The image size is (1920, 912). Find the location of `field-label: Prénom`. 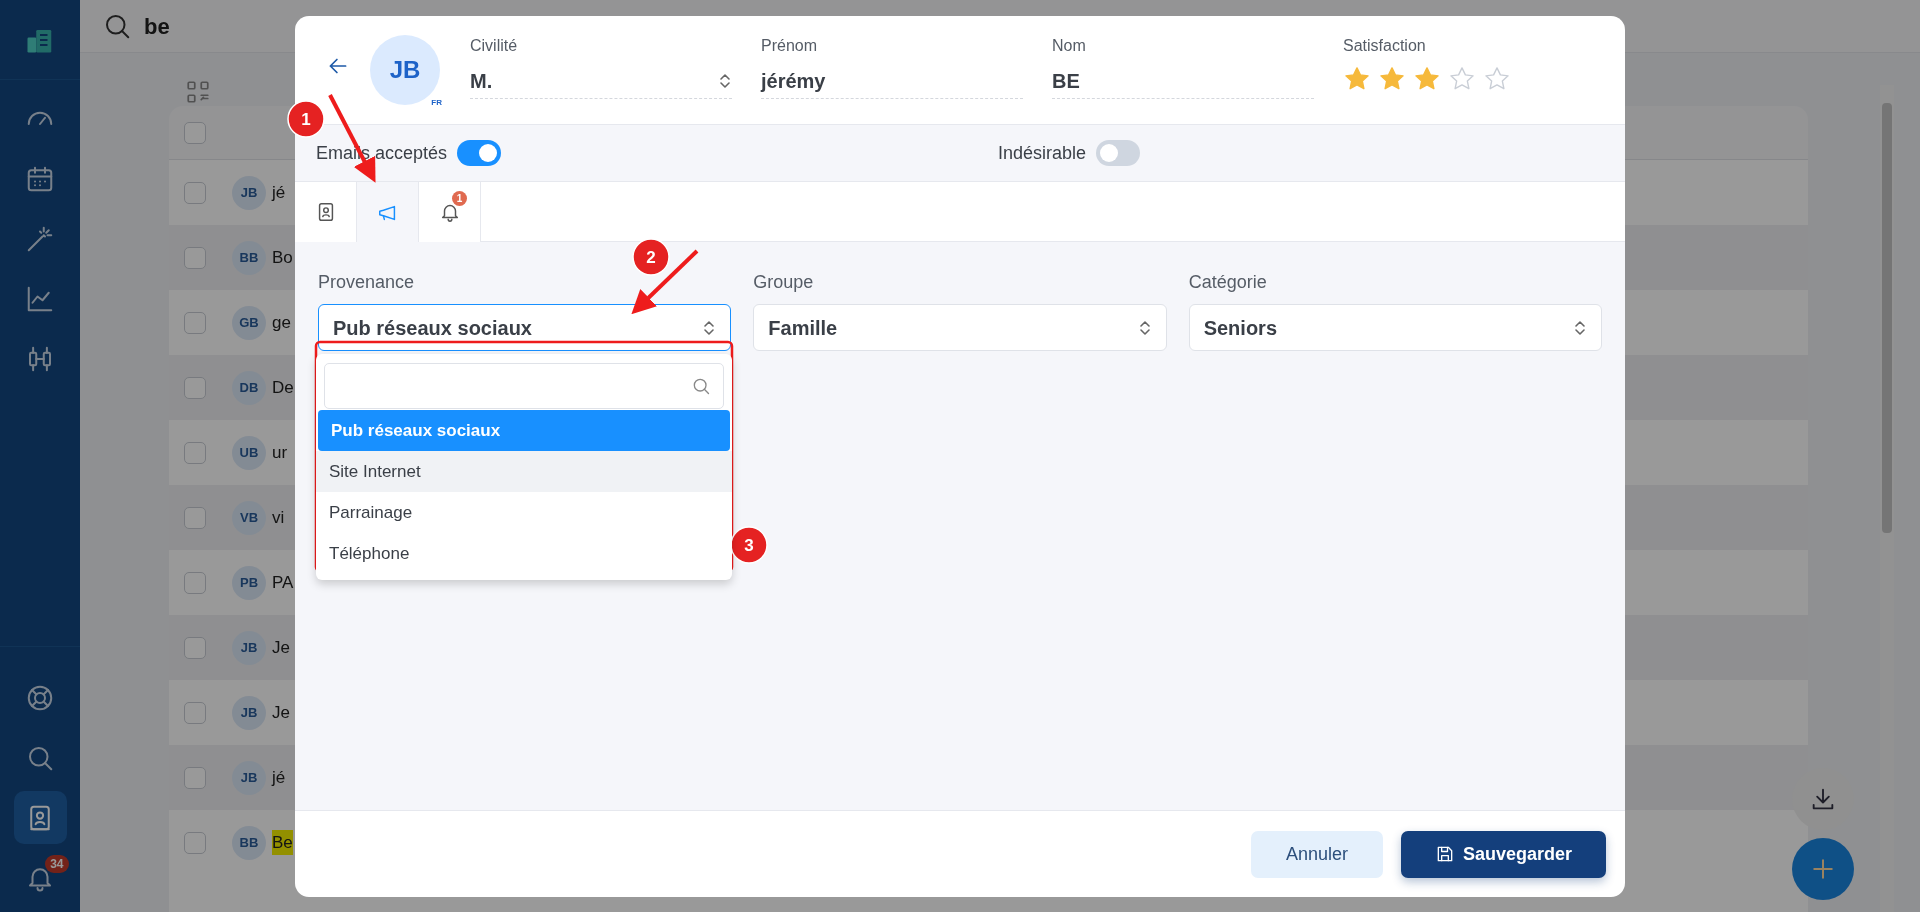

field-label: Prénom is located at coordinates (790, 46).